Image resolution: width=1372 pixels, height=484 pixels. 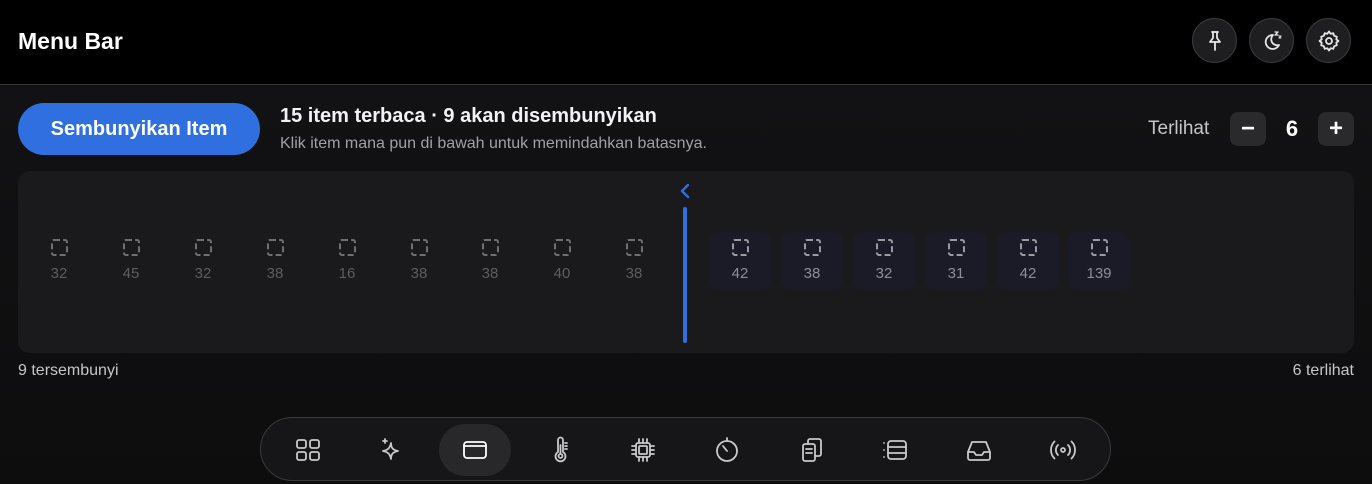 I want to click on tab-cpu, so click(x=643, y=450).